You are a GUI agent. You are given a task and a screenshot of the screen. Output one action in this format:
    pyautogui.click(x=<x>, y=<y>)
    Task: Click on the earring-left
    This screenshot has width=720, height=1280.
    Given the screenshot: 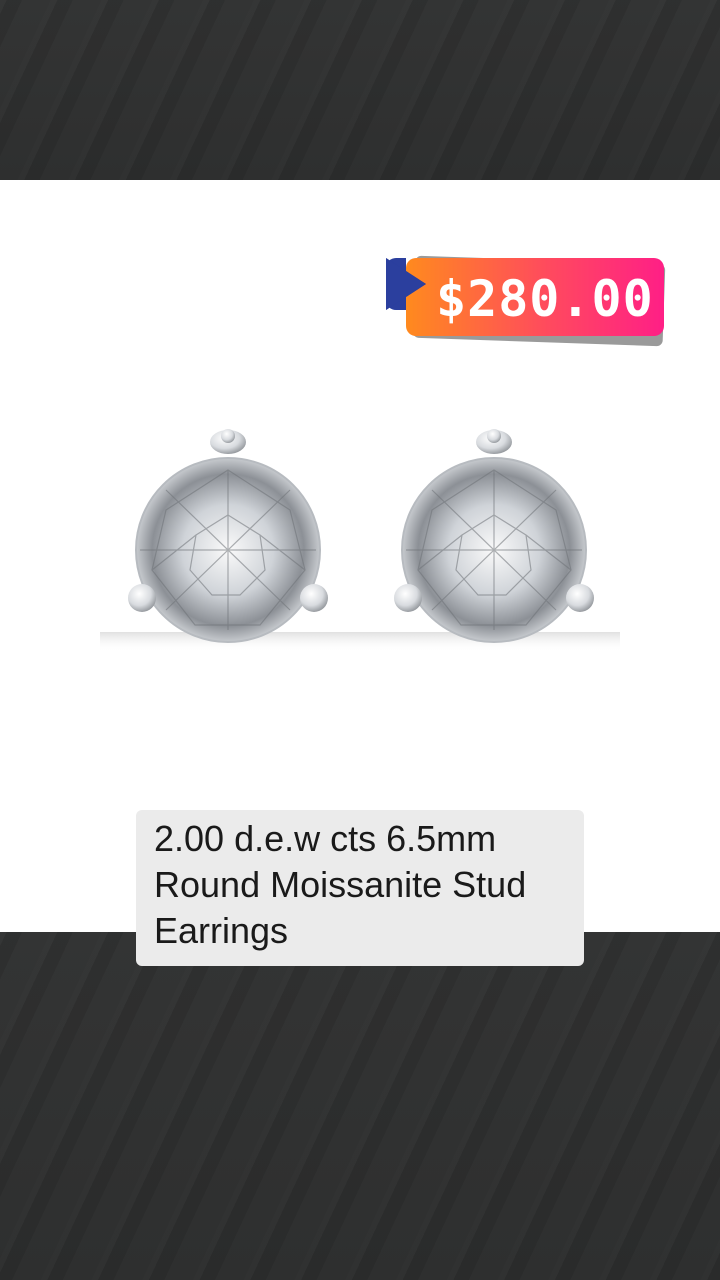 What is the action you would take?
    pyautogui.click(x=228, y=536)
    